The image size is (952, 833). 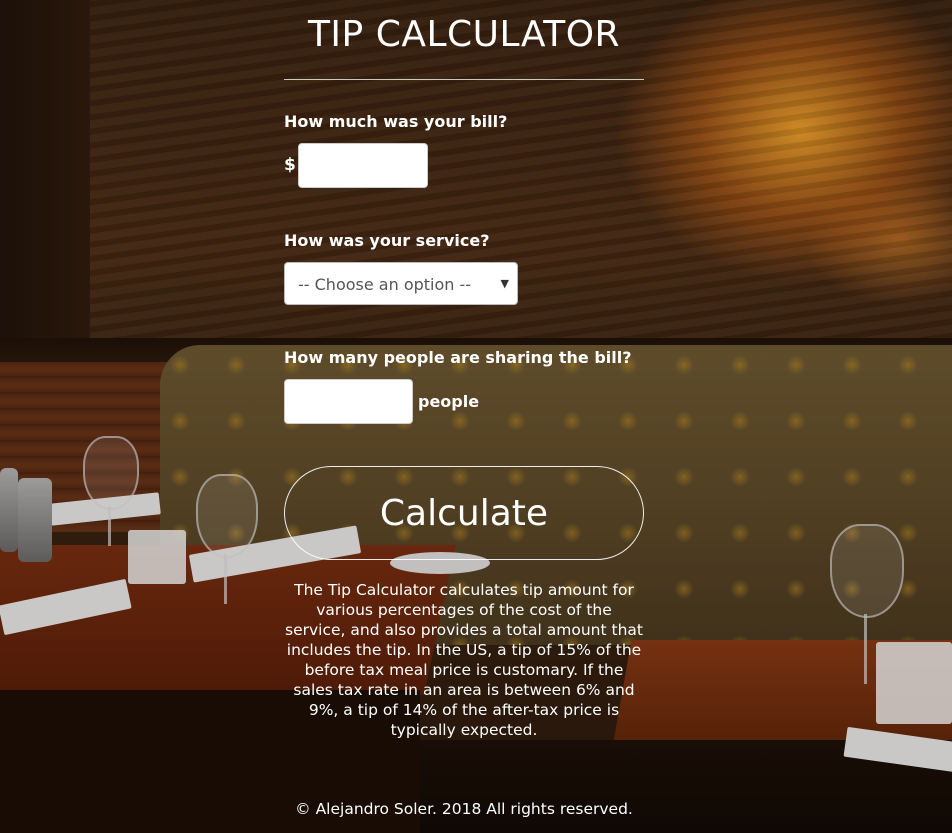 What do you see at coordinates (385, 284) in the screenshot?
I see `service-selected-option: -- Choose an option --` at bounding box center [385, 284].